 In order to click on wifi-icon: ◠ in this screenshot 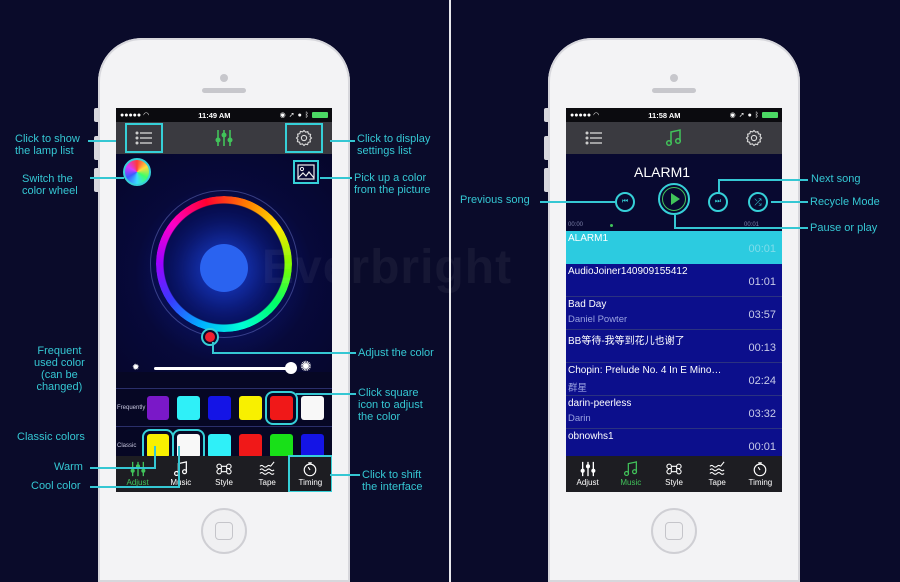, I will do `click(146, 115)`.